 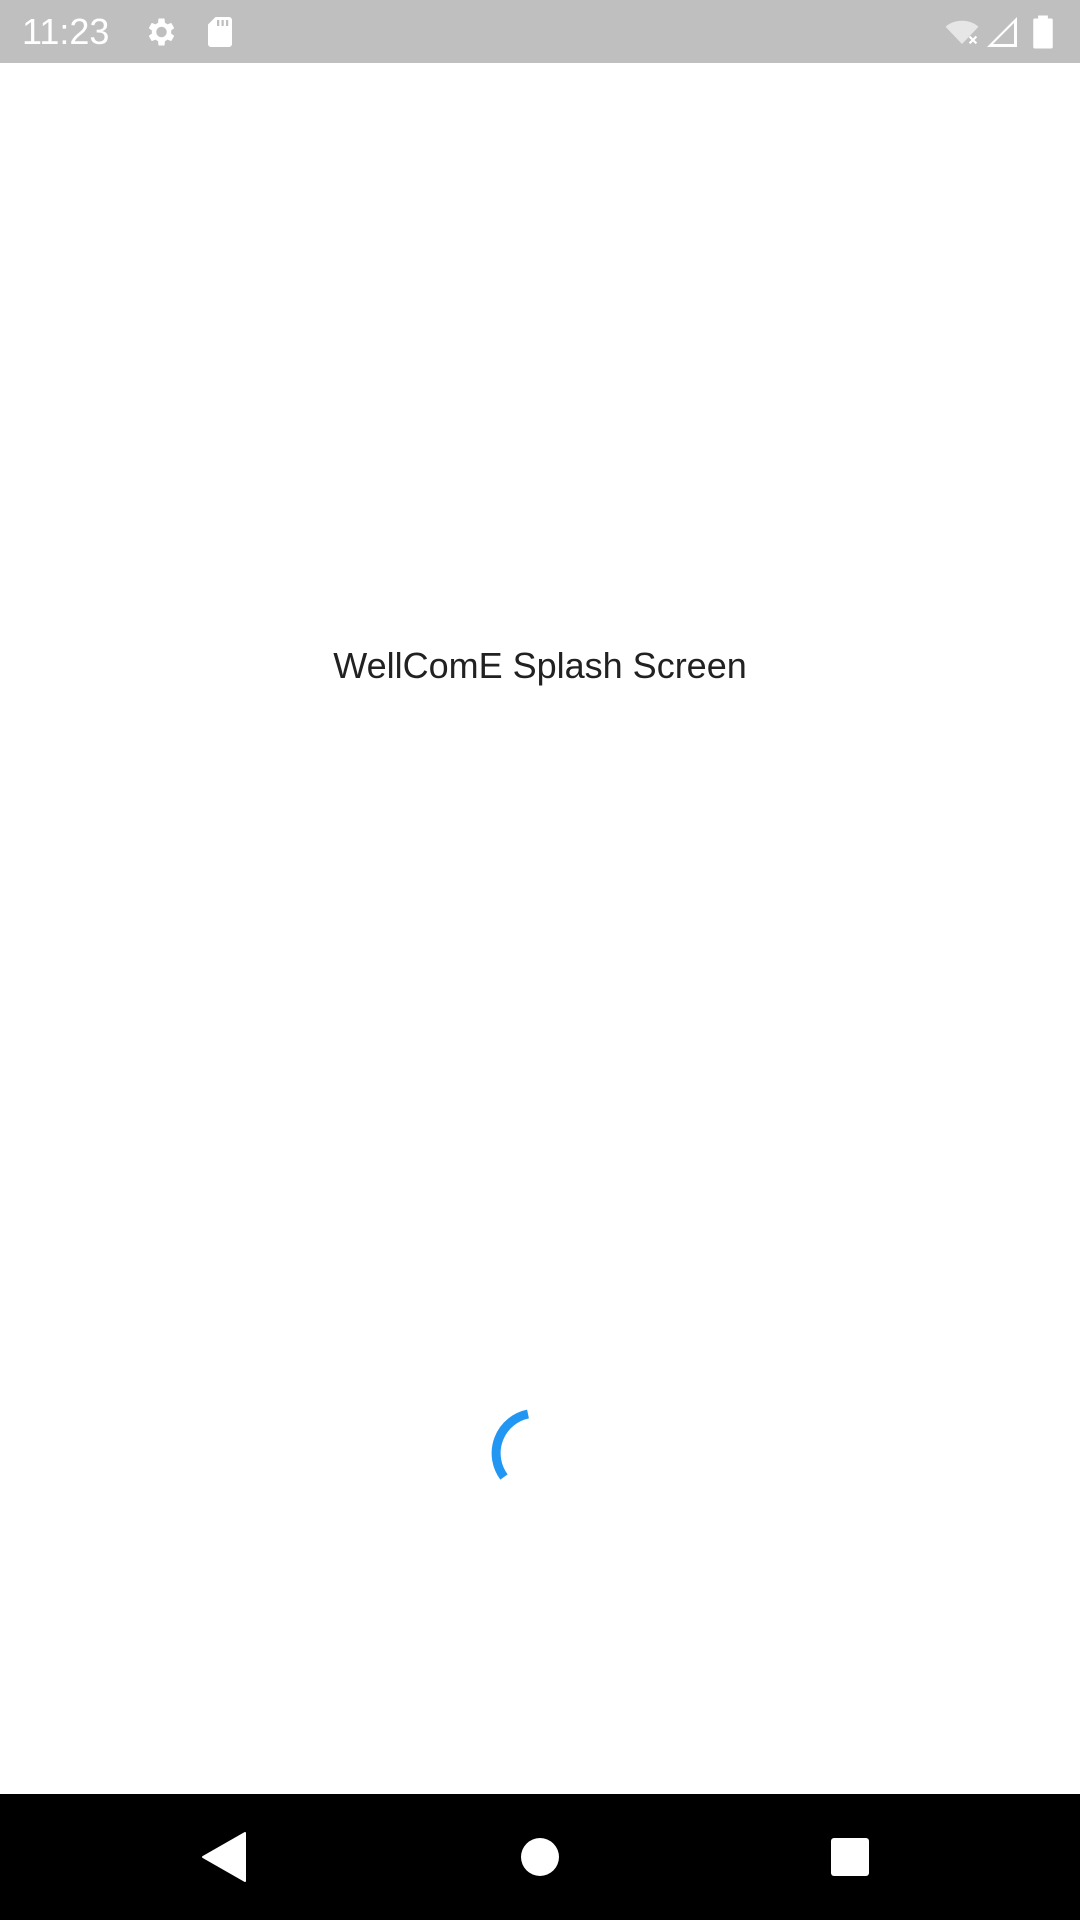 I want to click on status-bar: 11:23, so click(x=540, y=31).